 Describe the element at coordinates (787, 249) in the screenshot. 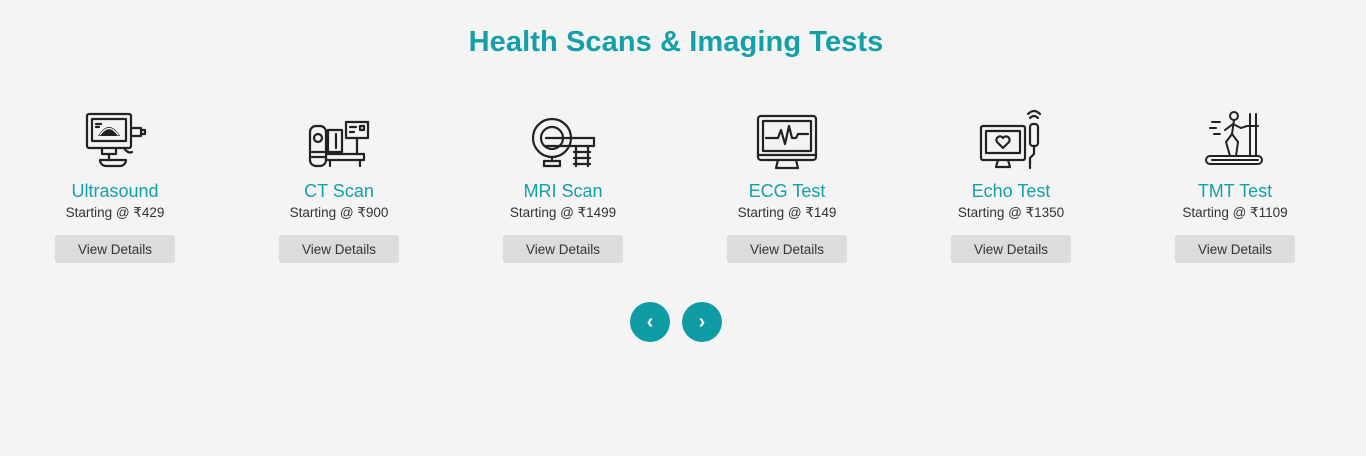

I see `view-details-button-ecg-test: View Details` at that location.